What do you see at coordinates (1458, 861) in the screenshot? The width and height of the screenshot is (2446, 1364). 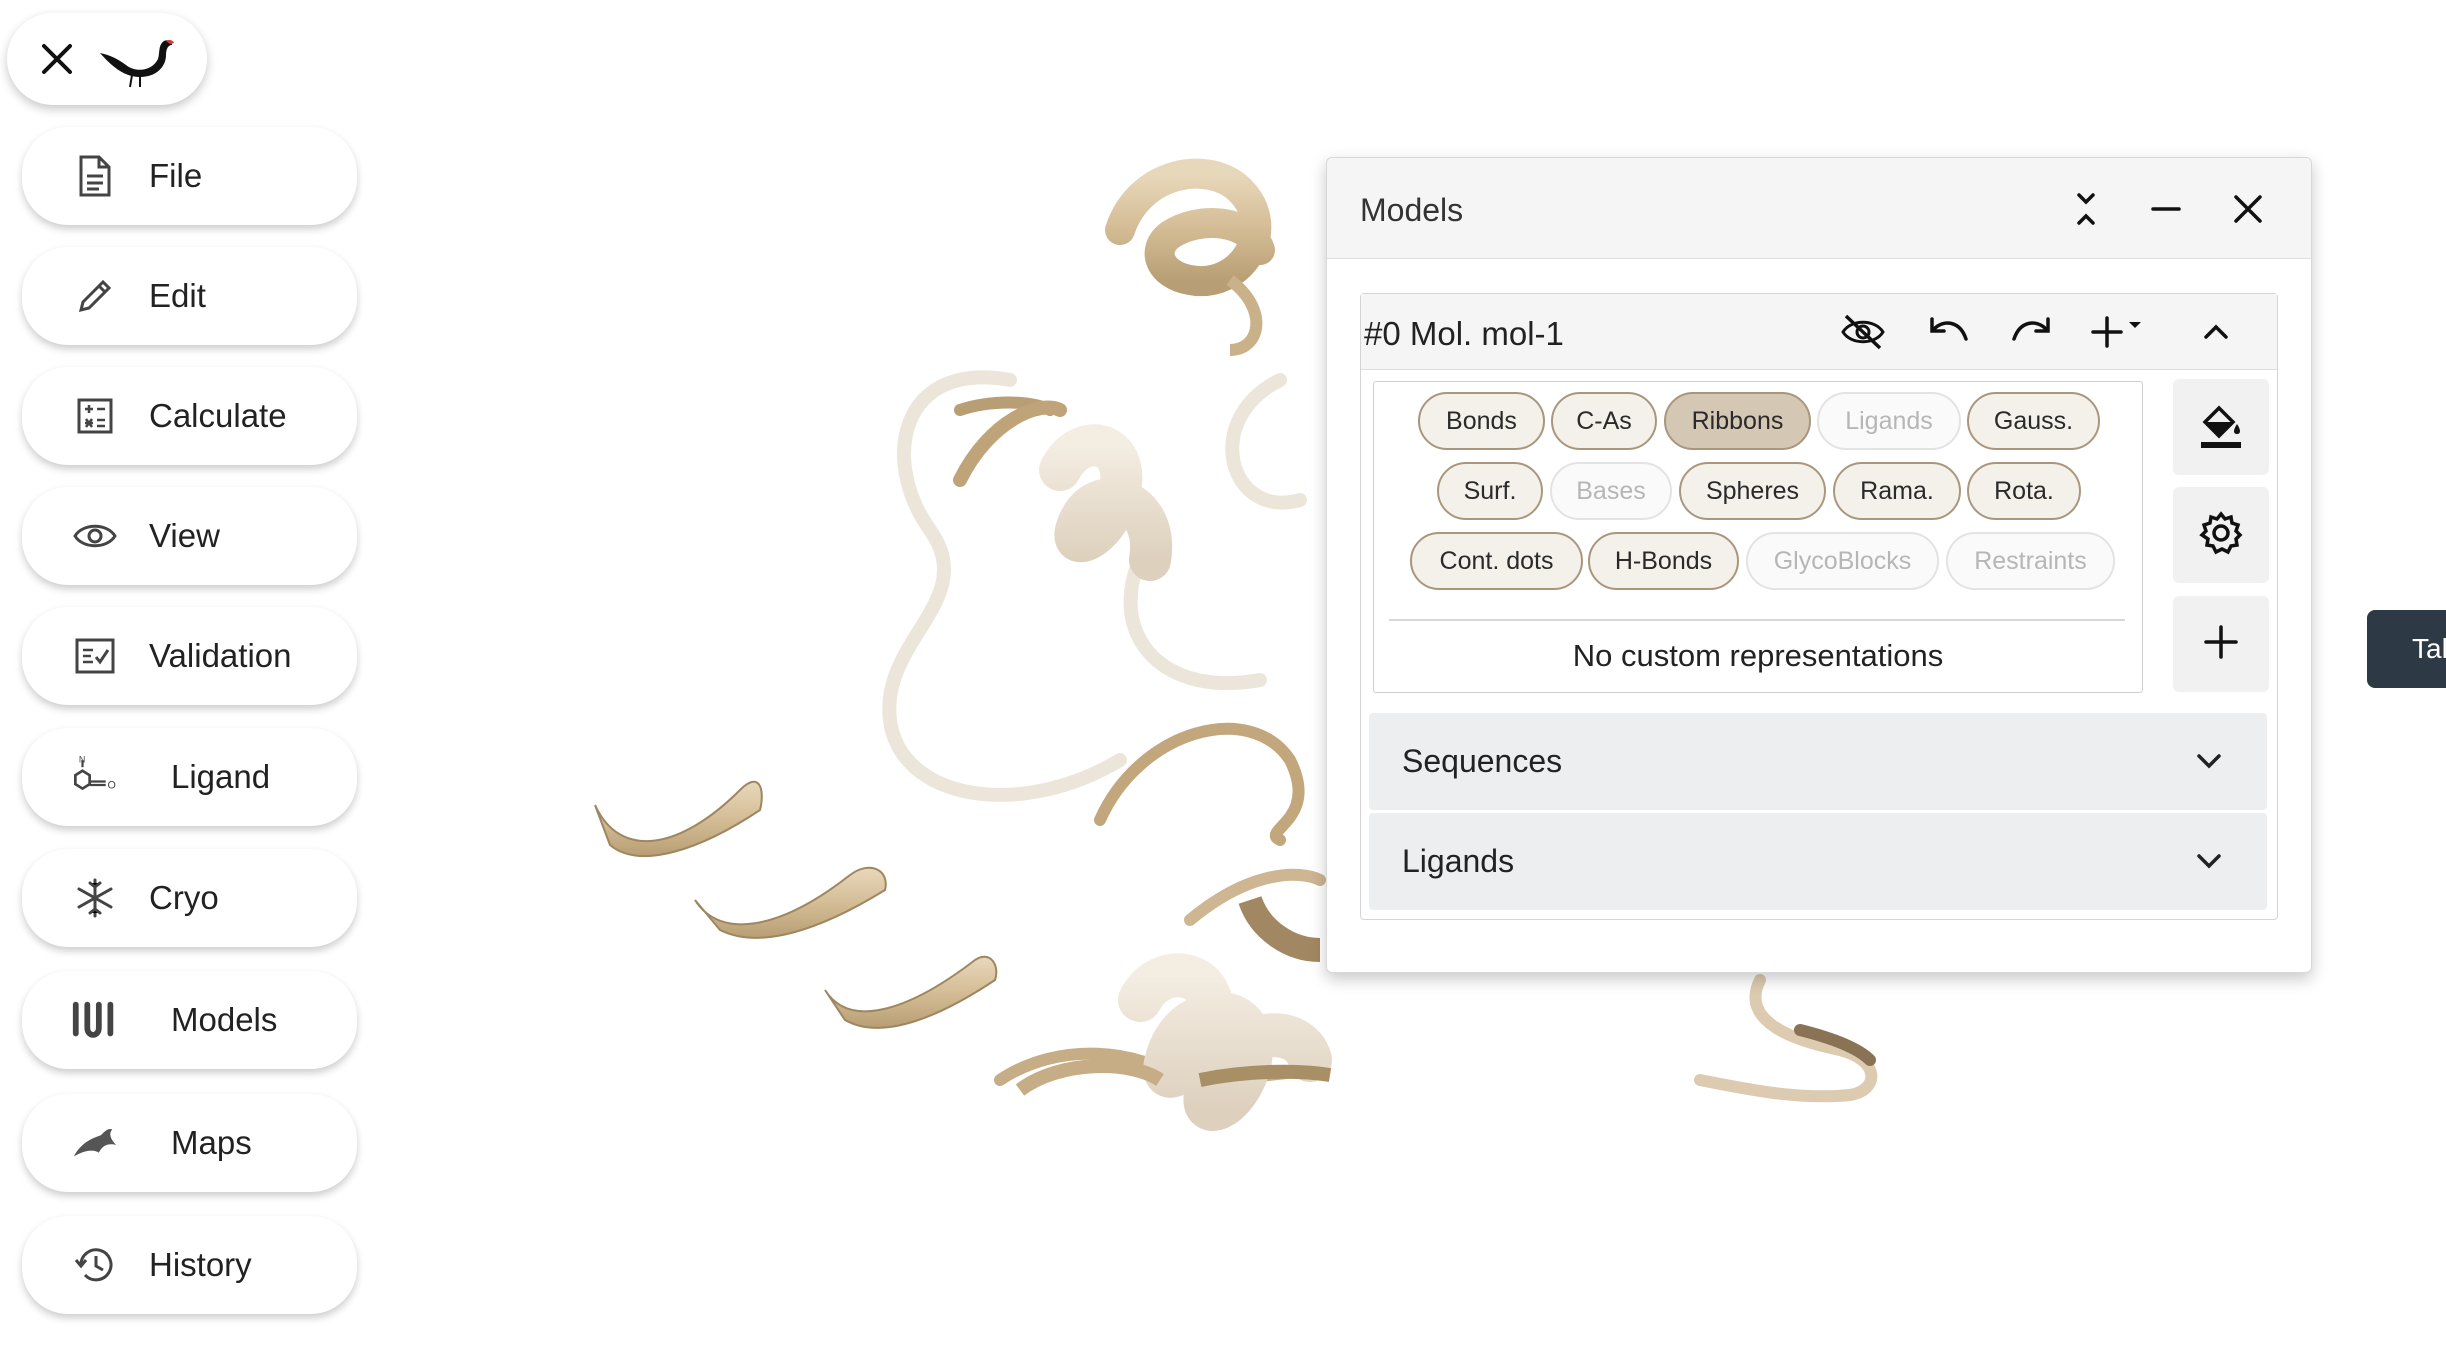 I see `ligands-accordion-label: Ligands` at bounding box center [1458, 861].